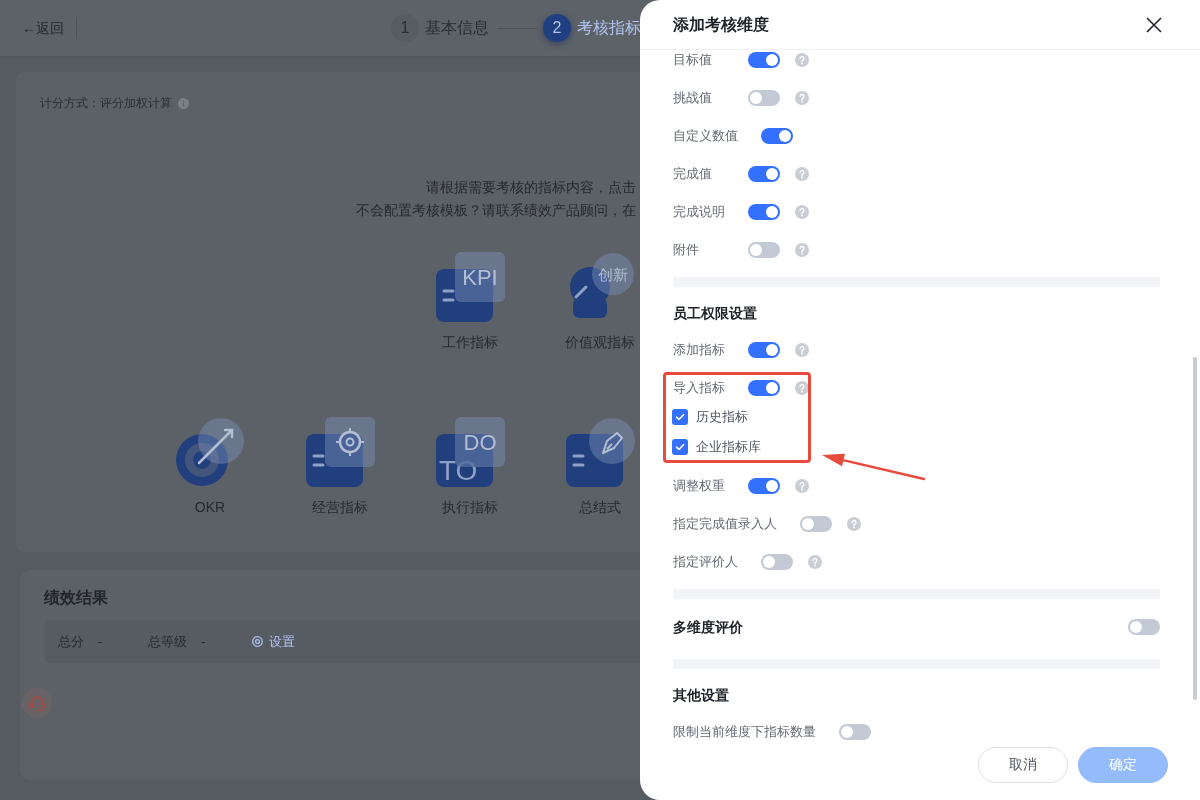  I want to click on setting-label: 调整权重, so click(699, 486).